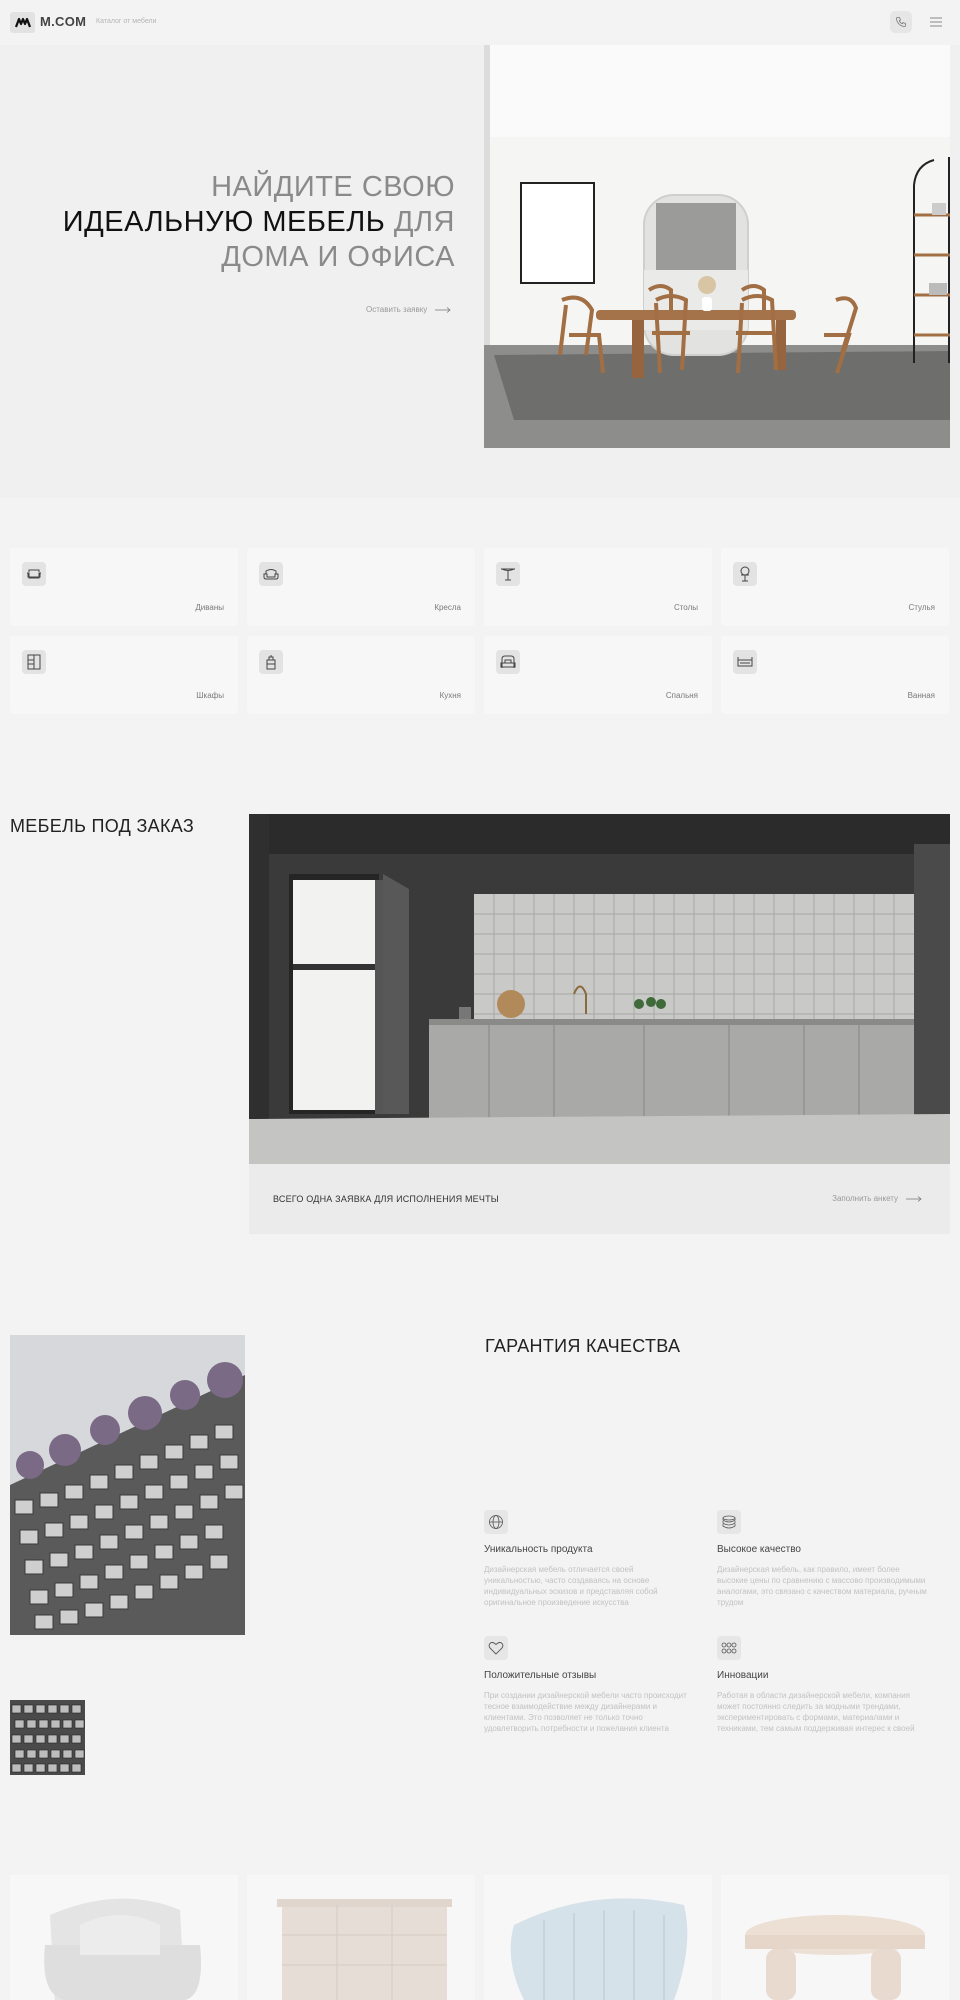 The height and width of the screenshot is (2000, 960). What do you see at coordinates (598, 1937) in the screenshot?
I see `product-card-sofa` at bounding box center [598, 1937].